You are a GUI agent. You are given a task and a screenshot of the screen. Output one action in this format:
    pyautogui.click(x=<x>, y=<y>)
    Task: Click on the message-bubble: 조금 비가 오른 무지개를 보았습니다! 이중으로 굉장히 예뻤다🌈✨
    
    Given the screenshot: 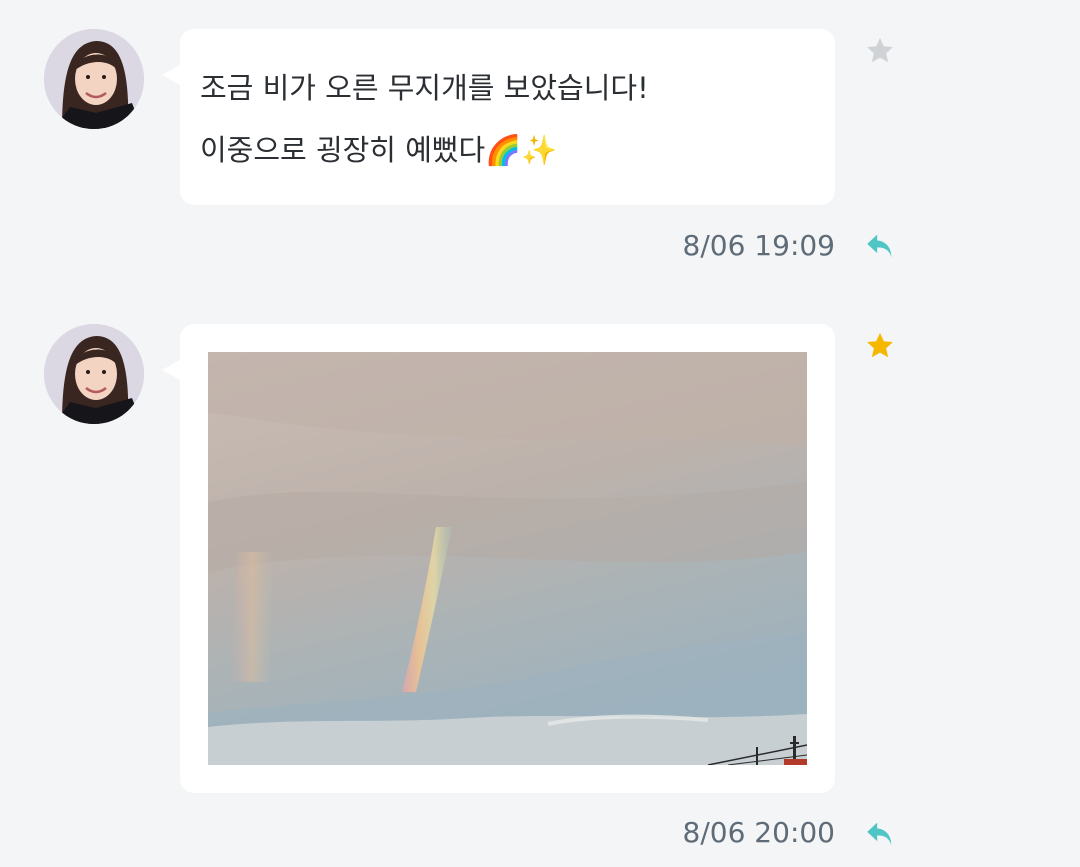 What is the action you would take?
    pyautogui.click(x=498, y=117)
    